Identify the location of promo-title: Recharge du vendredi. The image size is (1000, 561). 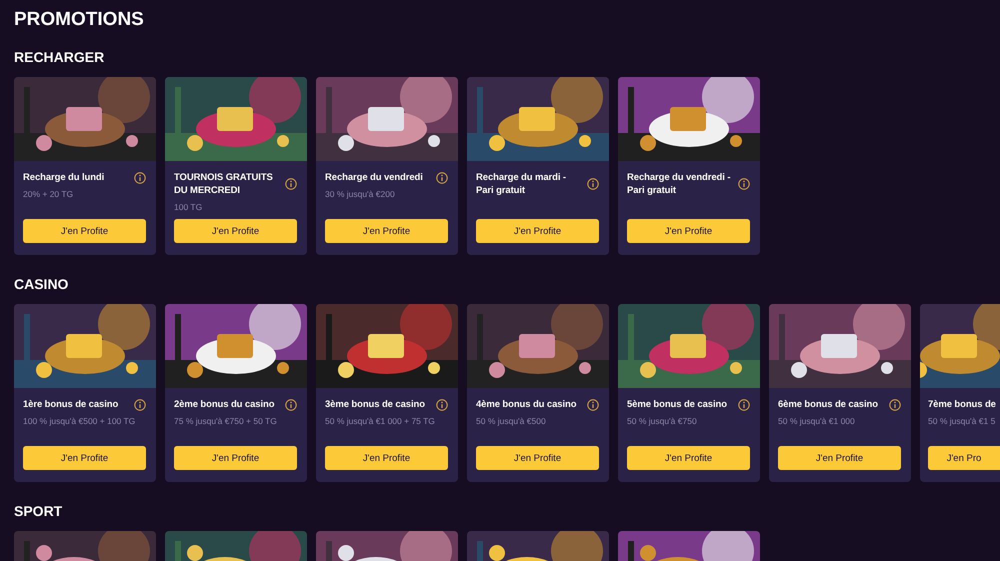
(374, 177).